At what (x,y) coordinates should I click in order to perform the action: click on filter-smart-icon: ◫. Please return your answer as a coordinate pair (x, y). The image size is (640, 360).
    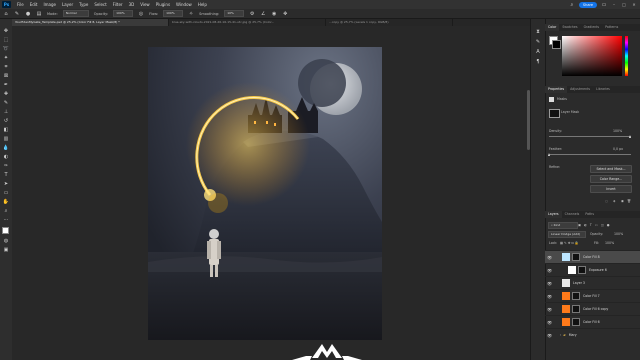
    Looking at the image, I should click on (602, 225).